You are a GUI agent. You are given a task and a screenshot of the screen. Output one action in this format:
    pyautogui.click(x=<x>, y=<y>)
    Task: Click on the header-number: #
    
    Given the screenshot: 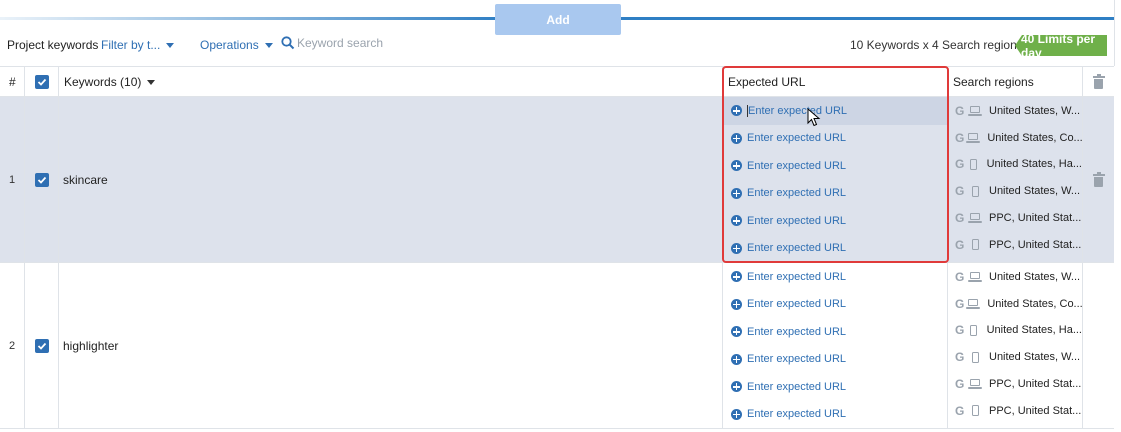 What is the action you would take?
    pyautogui.click(x=12, y=82)
    